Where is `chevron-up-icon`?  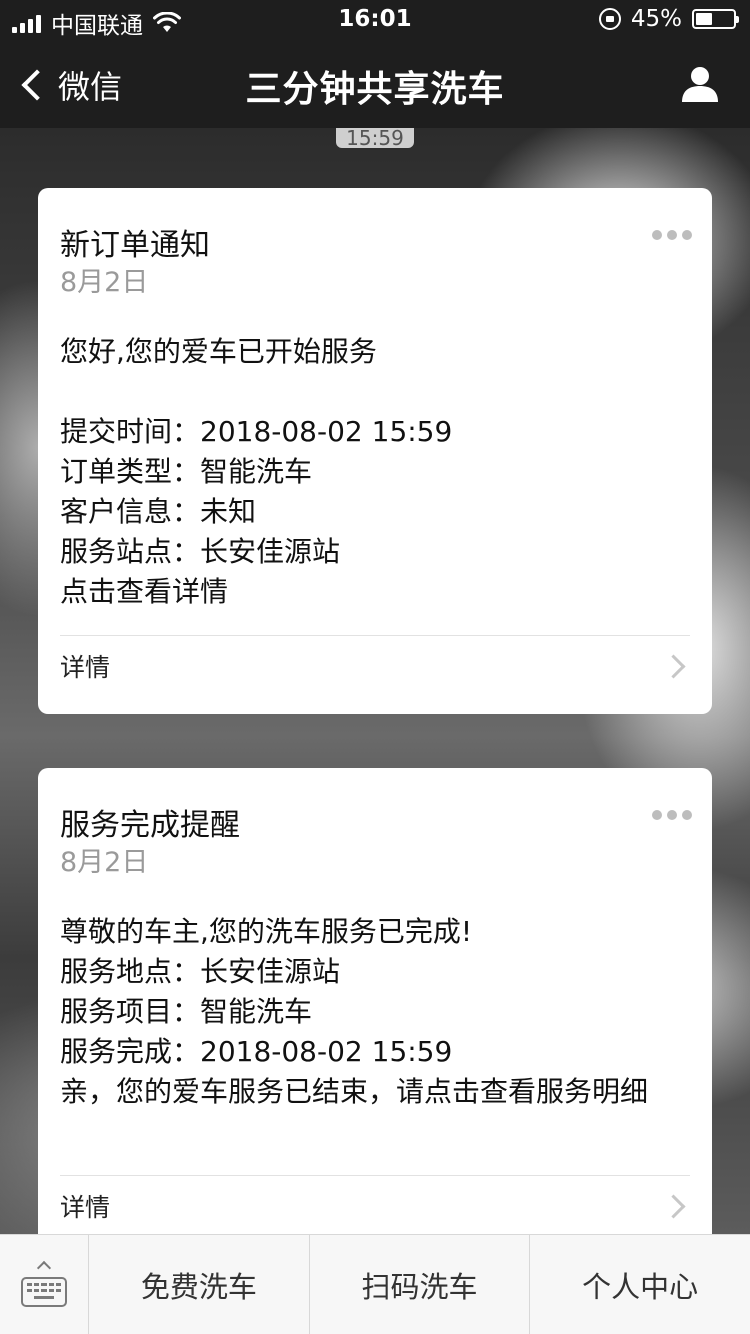 chevron-up-icon is located at coordinates (44, 1267).